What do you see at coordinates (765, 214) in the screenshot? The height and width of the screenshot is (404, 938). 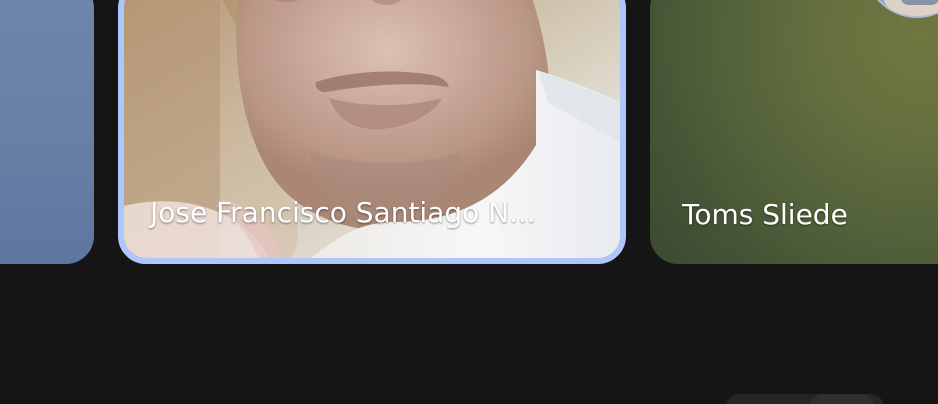 I see `participant-name-label: Toms Sliede` at bounding box center [765, 214].